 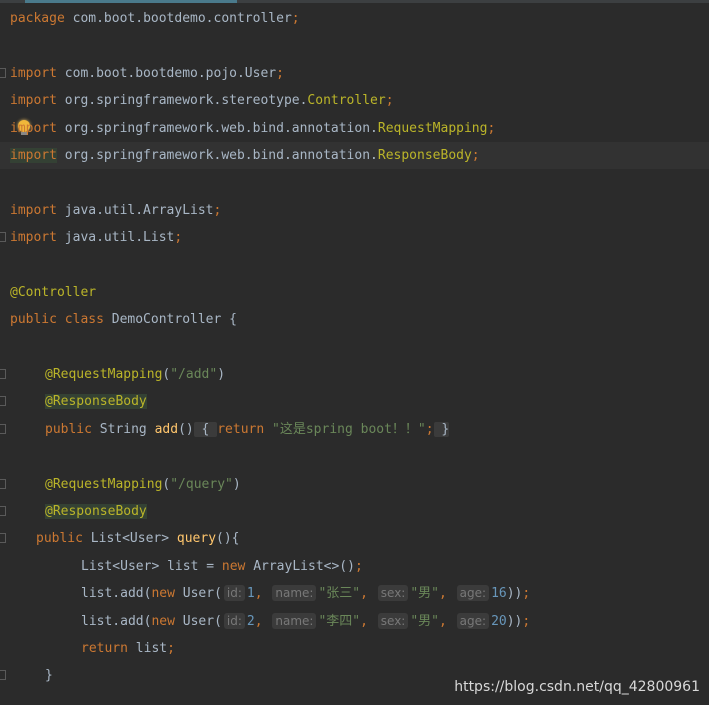 What do you see at coordinates (131, 1) in the screenshot?
I see `active-tab-indicator` at bounding box center [131, 1].